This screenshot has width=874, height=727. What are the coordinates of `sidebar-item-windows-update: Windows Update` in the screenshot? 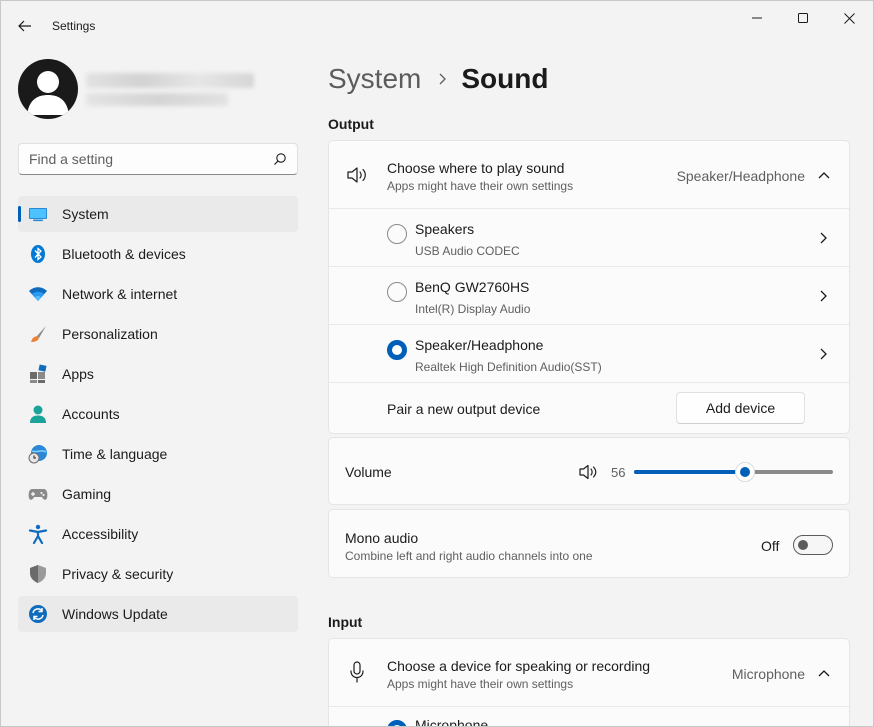 It's located at (158, 614).